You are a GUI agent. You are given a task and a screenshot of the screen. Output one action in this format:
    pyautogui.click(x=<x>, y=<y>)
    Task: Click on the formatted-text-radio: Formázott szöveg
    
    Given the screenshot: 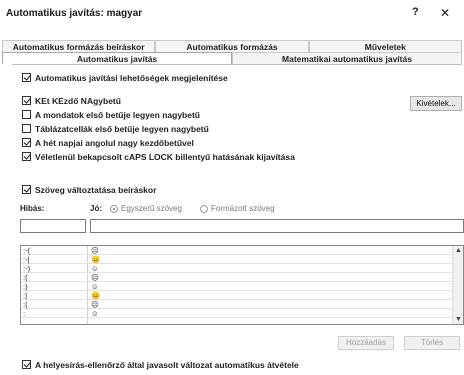 What is the action you would take?
    pyautogui.click(x=237, y=208)
    